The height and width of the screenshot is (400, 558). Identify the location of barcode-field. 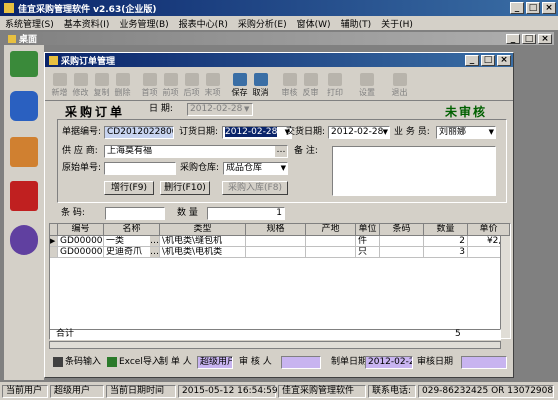
(135, 213).